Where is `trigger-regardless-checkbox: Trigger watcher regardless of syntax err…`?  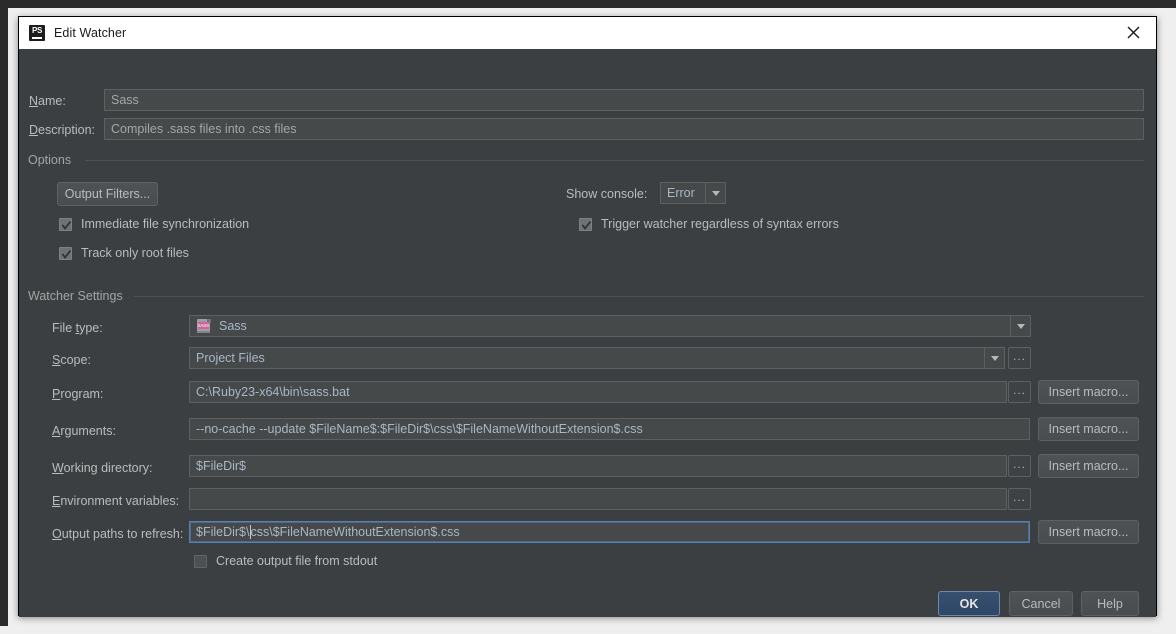 trigger-regardless-checkbox: Trigger watcher regardless of syntax err… is located at coordinates (709, 224).